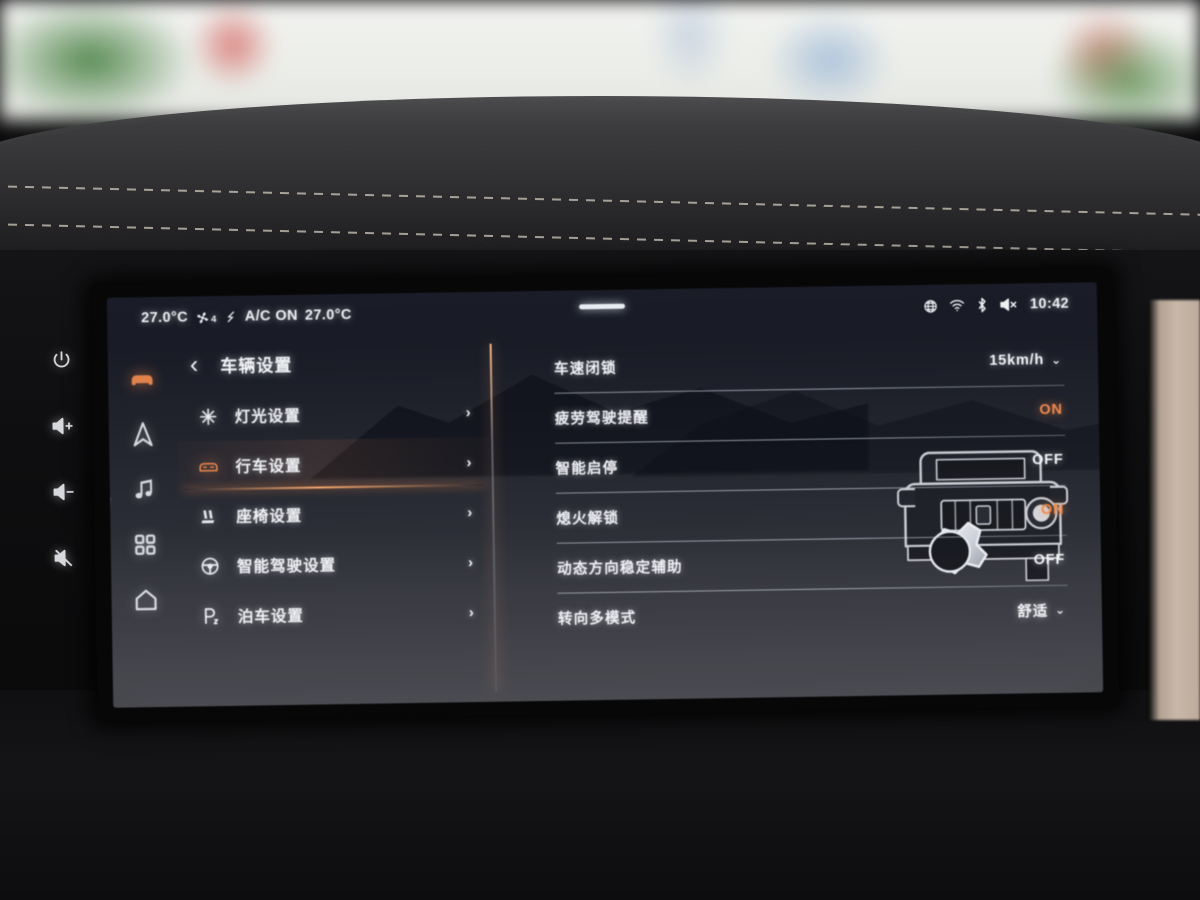 The height and width of the screenshot is (900, 1200). Describe the element at coordinates (256, 366) in the screenshot. I see `page-title: 车辆设置` at that location.